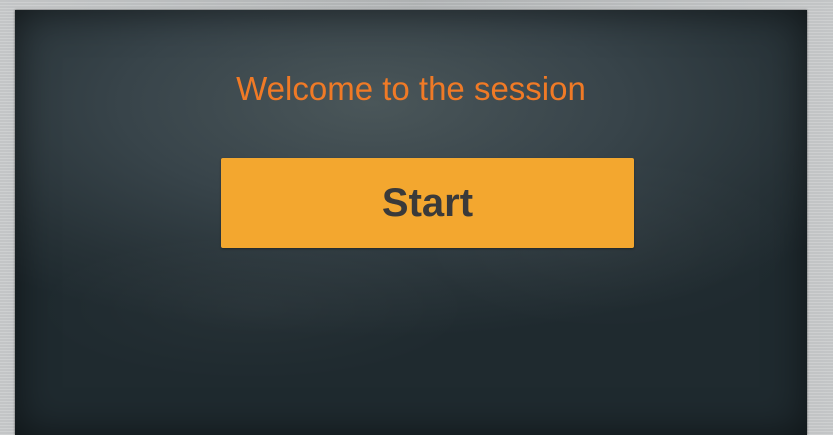  I want to click on welcome-message: Welcome to the session, so click(411, 88).